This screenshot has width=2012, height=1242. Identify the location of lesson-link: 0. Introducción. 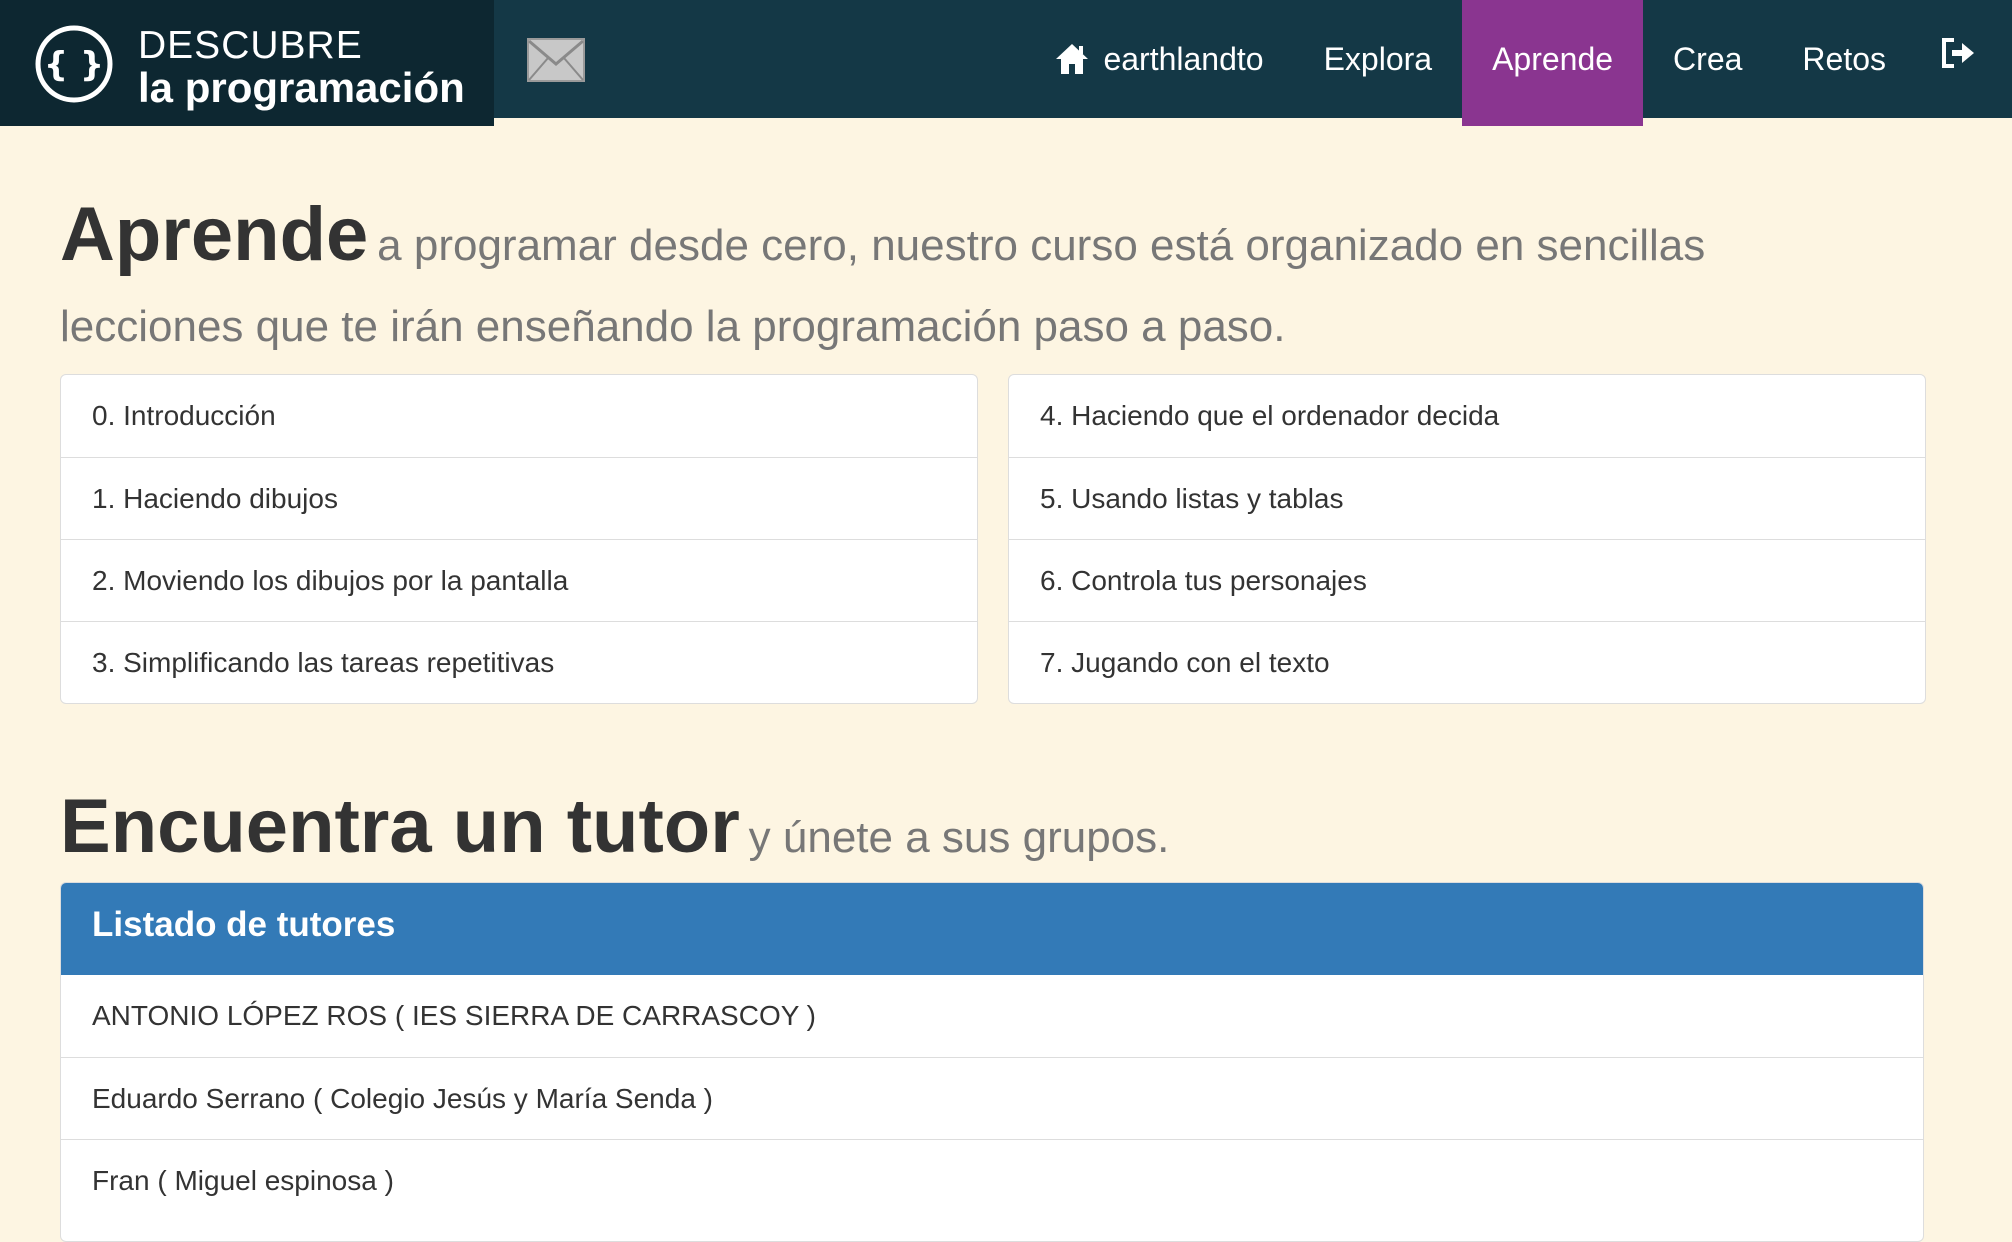
(519, 416).